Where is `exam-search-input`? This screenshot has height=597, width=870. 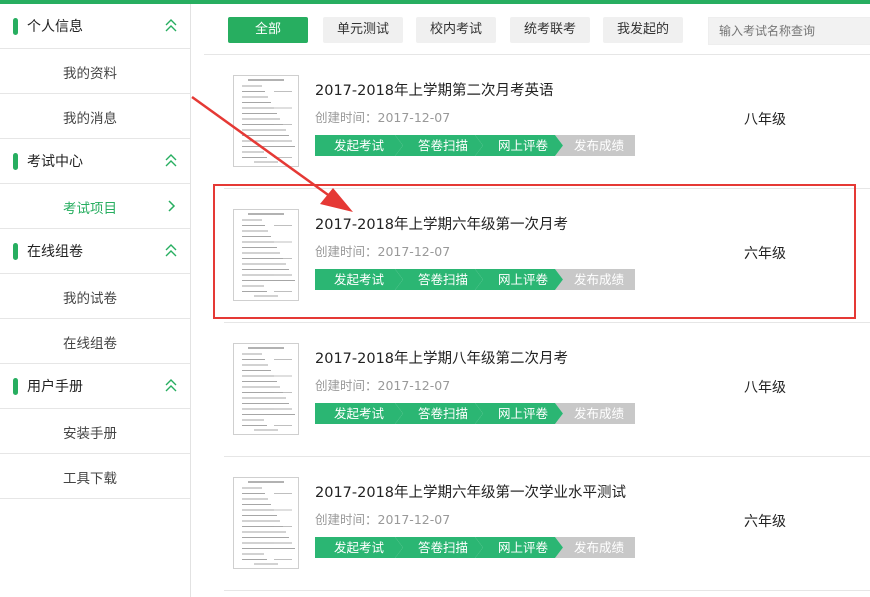 exam-search-input is located at coordinates (789, 31).